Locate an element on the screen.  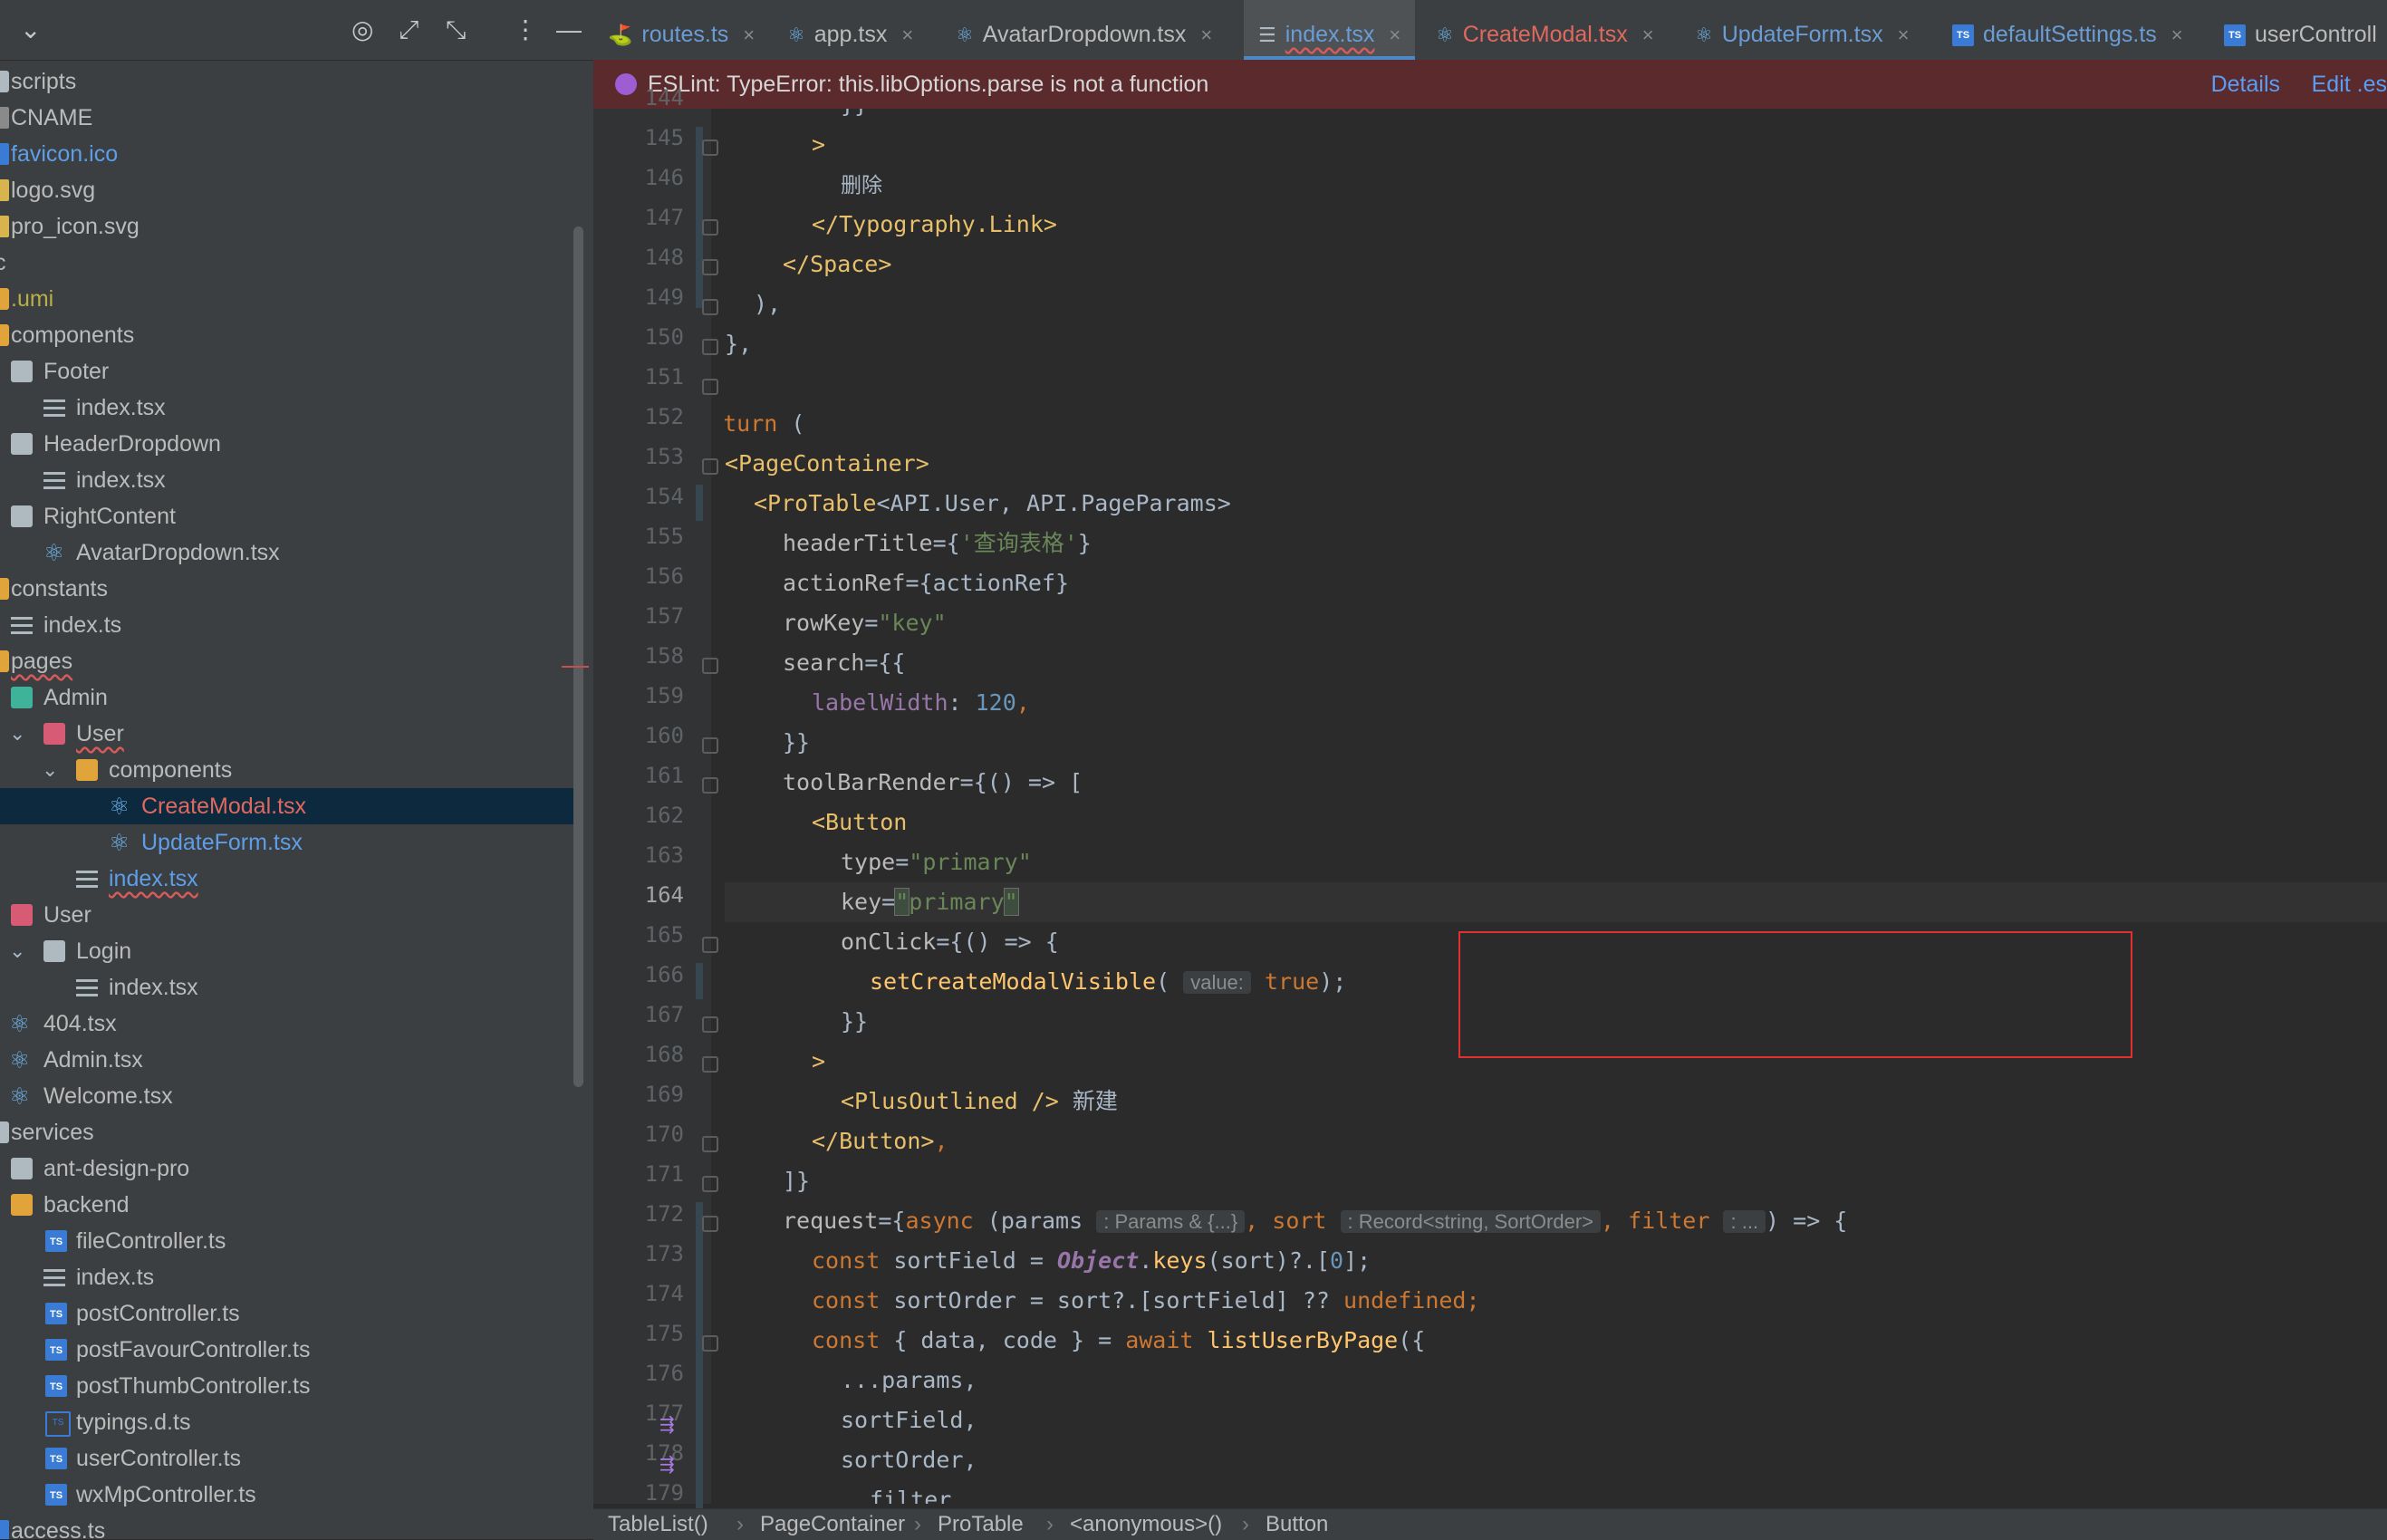
tree-item-postfavourcontroller: TS postFavourController.ts is located at coordinates (290, 1350).